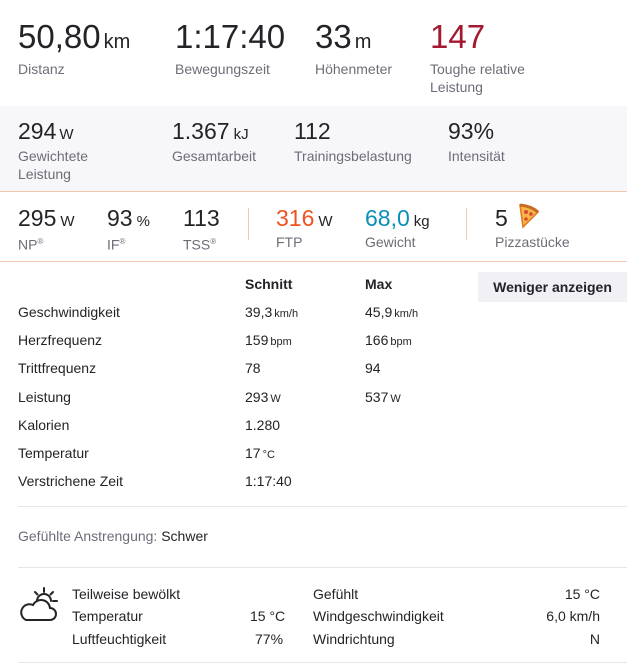  What do you see at coordinates (268, 455) in the screenshot?
I see `row-avg-unit: °C` at bounding box center [268, 455].